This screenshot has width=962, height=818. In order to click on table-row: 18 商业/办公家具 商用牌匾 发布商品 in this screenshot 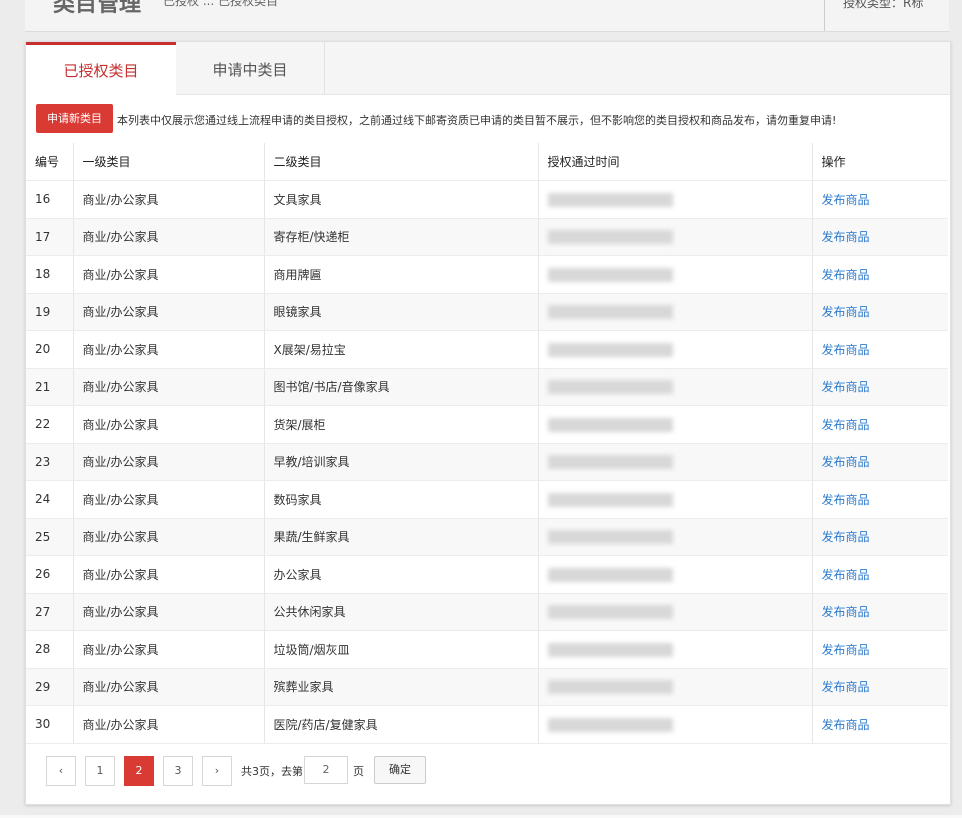, I will do `click(487, 274)`.